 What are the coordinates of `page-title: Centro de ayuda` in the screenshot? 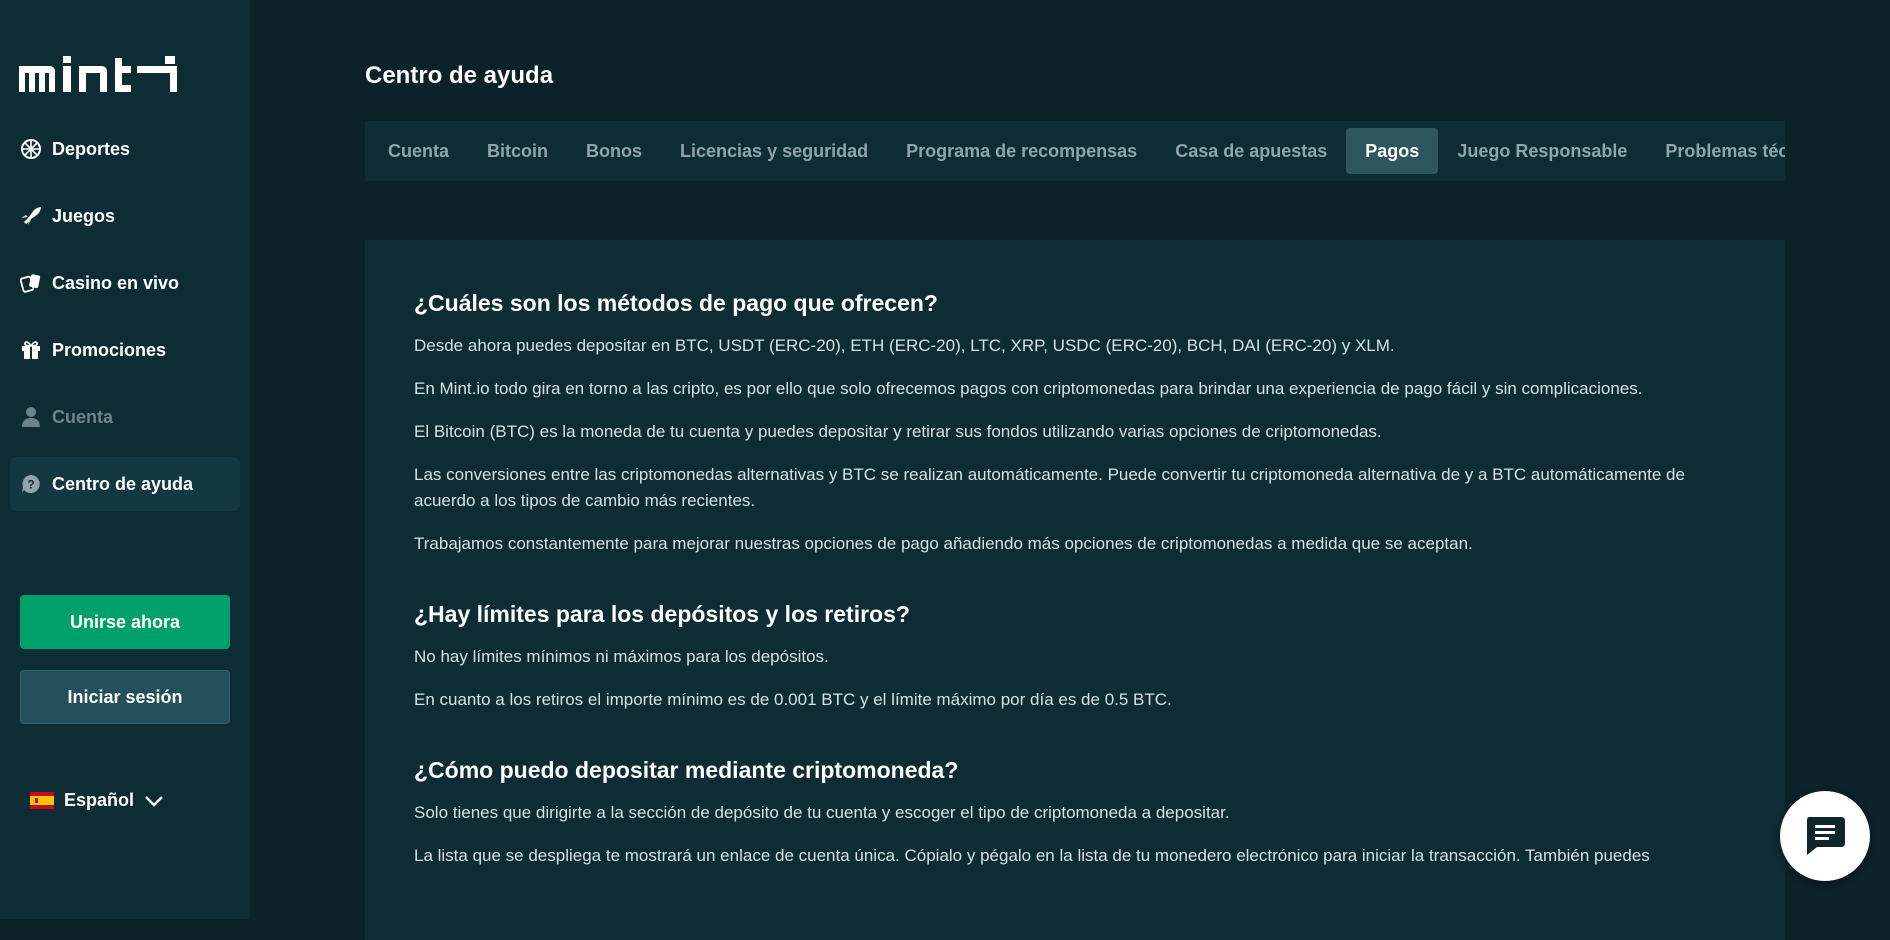 It's located at (459, 75).